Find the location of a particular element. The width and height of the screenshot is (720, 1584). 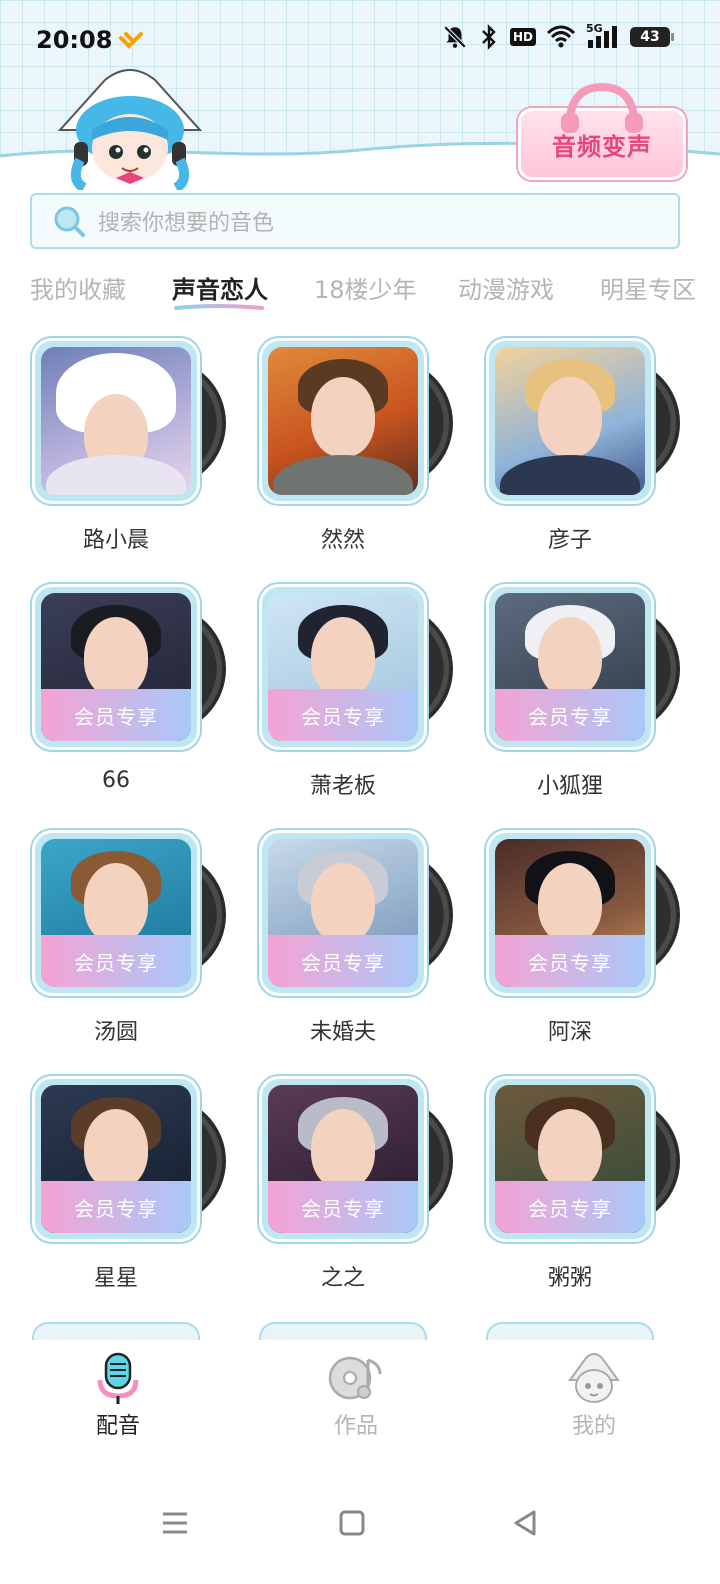

voice-card: 然然 is located at coordinates (340, 456).